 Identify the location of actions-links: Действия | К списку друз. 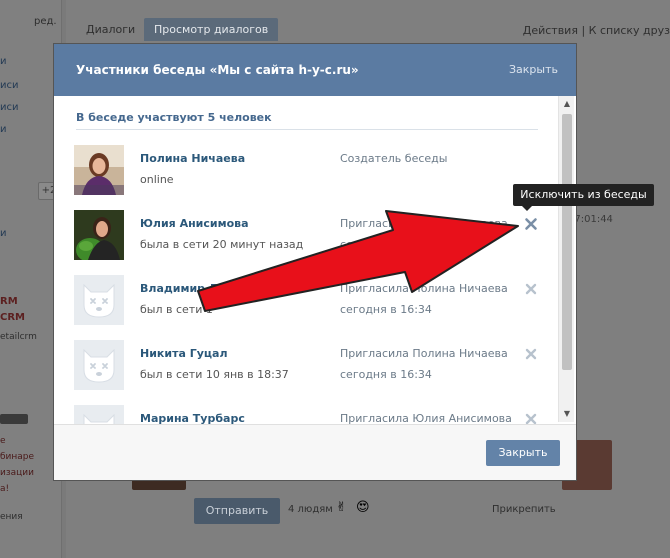
(596, 30).